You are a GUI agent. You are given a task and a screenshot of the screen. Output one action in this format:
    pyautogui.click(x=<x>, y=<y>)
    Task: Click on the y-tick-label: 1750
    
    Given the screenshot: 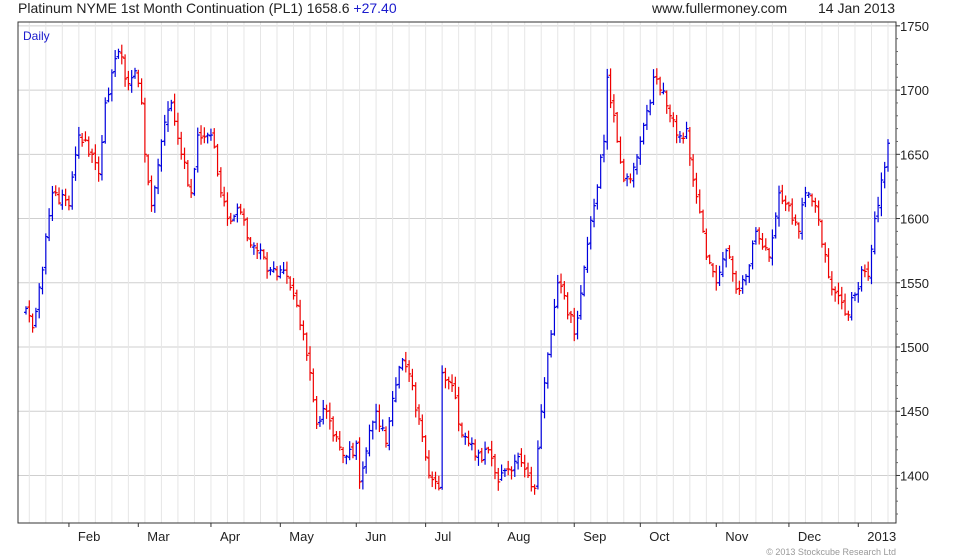 What is the action you would take?
    pyautogui.click(x=914, y=26)
    